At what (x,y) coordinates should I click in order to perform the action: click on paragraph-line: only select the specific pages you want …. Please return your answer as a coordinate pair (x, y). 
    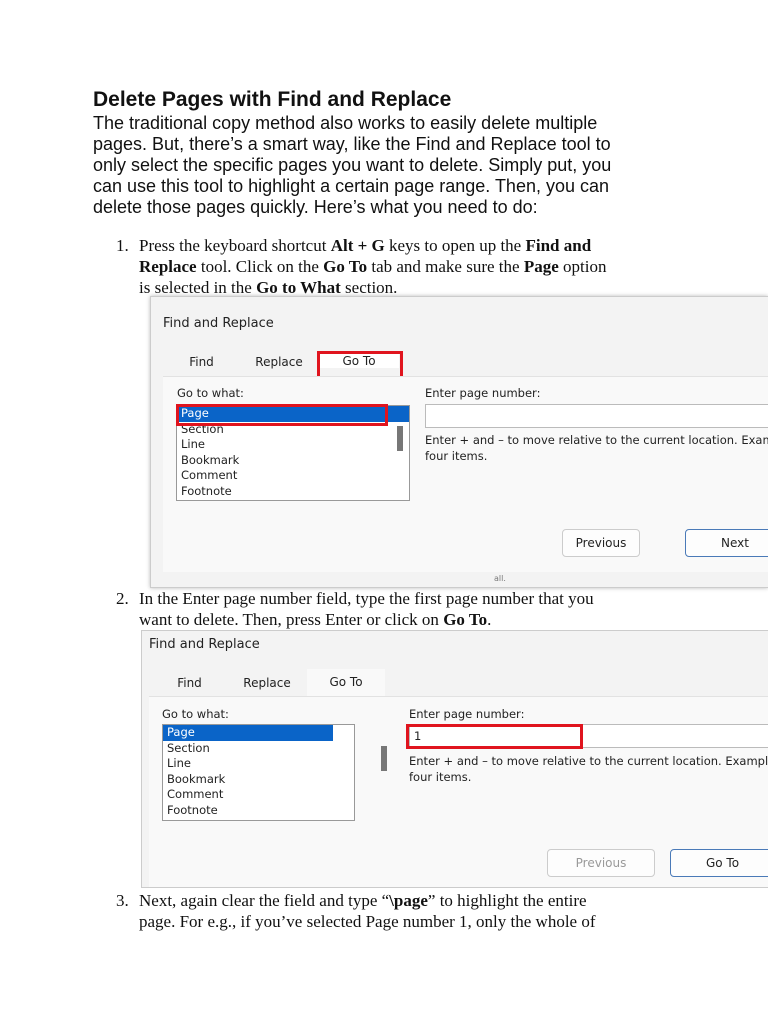
    Looking at the image, I should click on (352, 165).